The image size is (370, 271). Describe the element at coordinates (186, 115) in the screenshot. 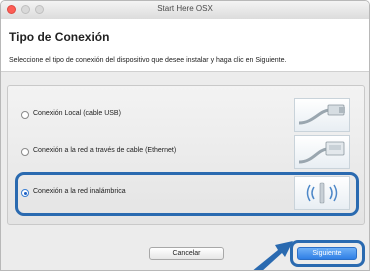

I see `option-usb: Conexión Local (cable USB)` at that location.